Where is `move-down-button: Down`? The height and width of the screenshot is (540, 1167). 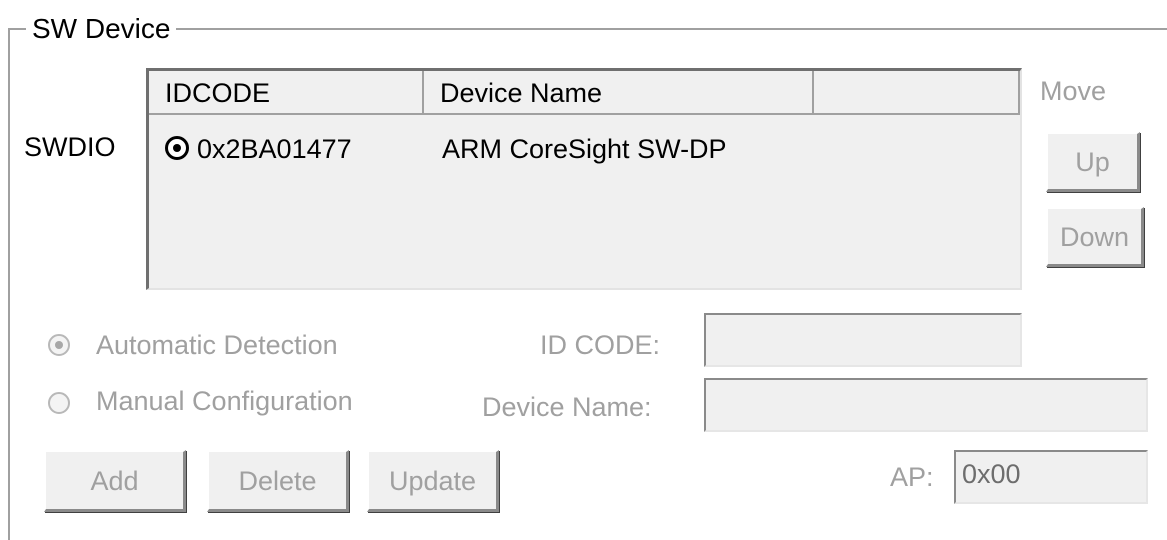
move-down-button: Down is located at coordinates (1095, 237).